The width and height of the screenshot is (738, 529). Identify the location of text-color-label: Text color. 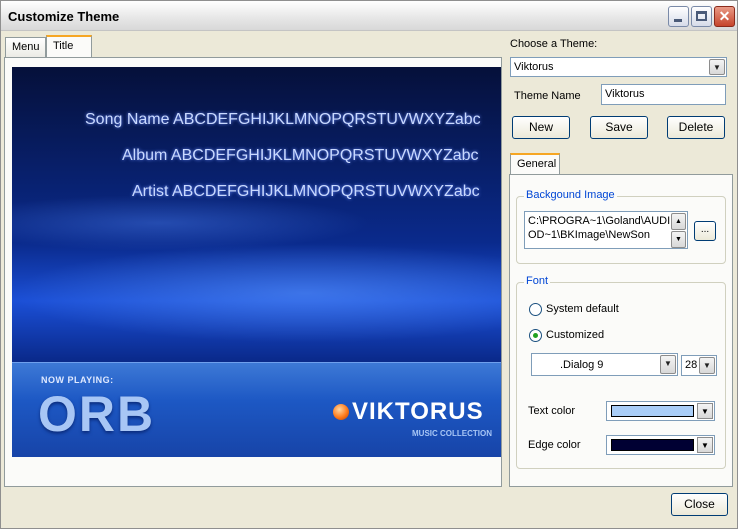
(552, 411).